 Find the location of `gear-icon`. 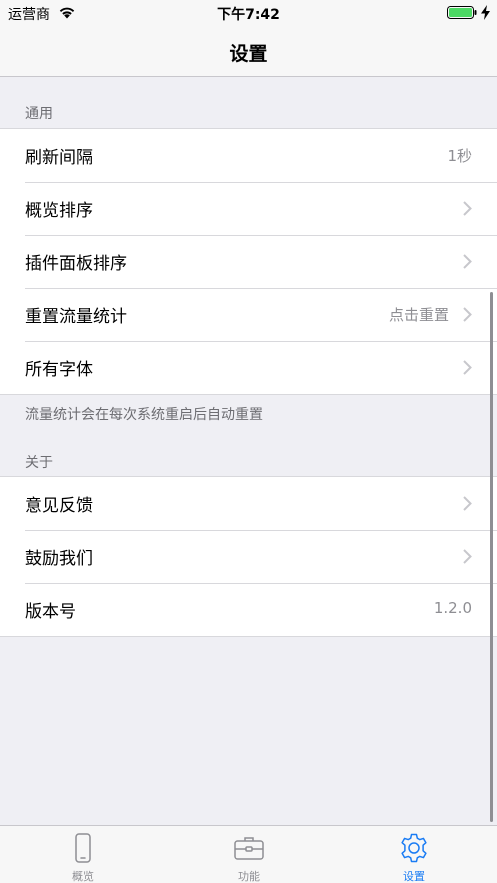

gear-icon is located at coordinates (414, 848).